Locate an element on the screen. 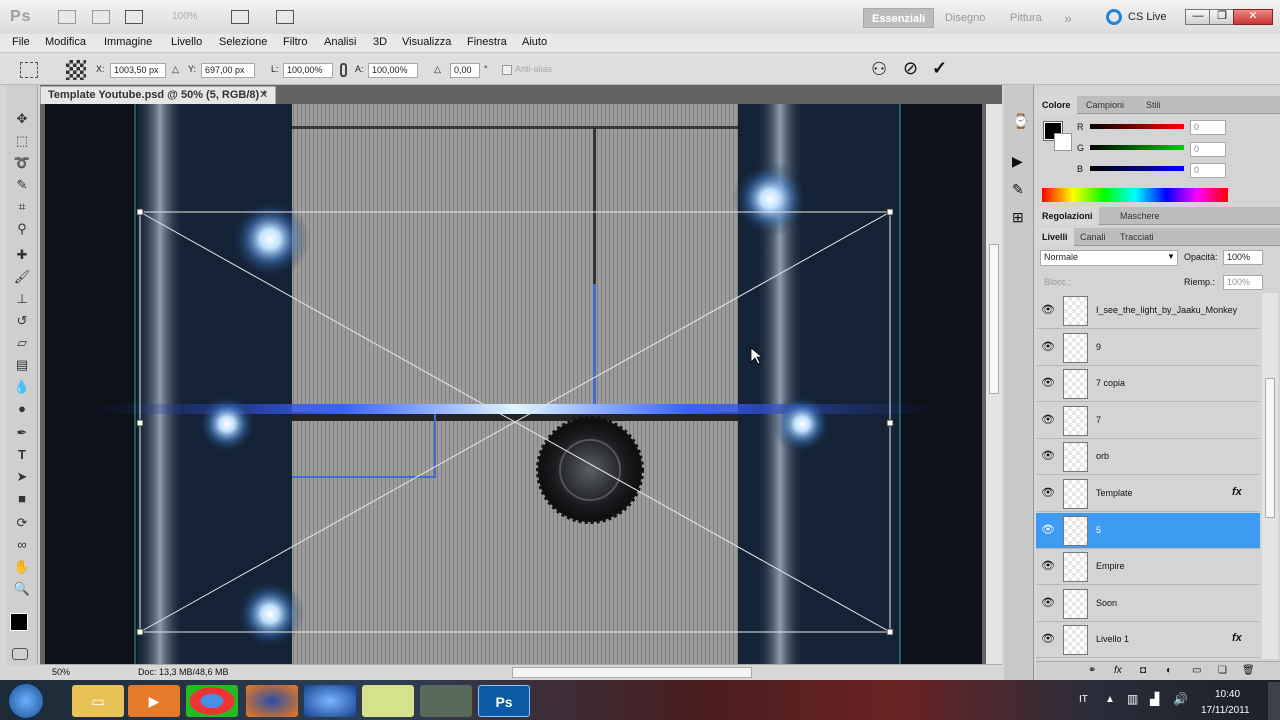 This screenshot has height=720, width=1280. adjustment-layer-icon: ◐ is located at coordinates (1169, 670).